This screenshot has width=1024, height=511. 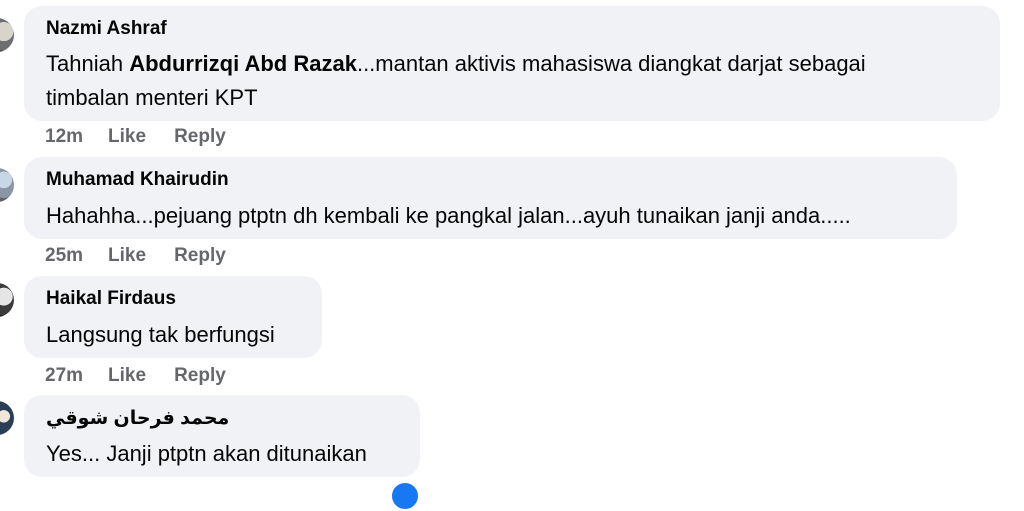 I want to click on comment-author: Nazmi Ashraf, so click(x=106, y=29).